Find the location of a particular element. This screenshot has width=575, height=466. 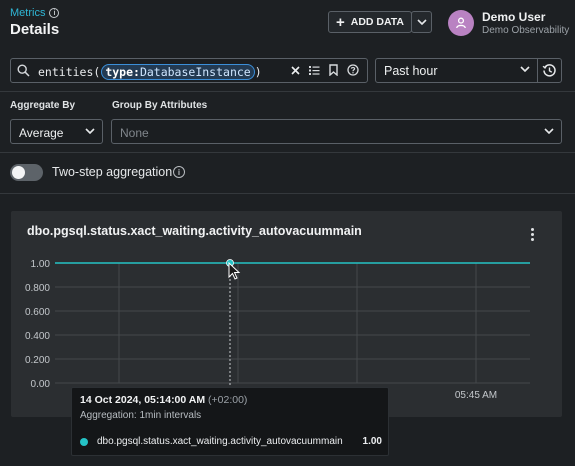

x-tick-label: 05:45 AM is located at coordinates (476, 395).